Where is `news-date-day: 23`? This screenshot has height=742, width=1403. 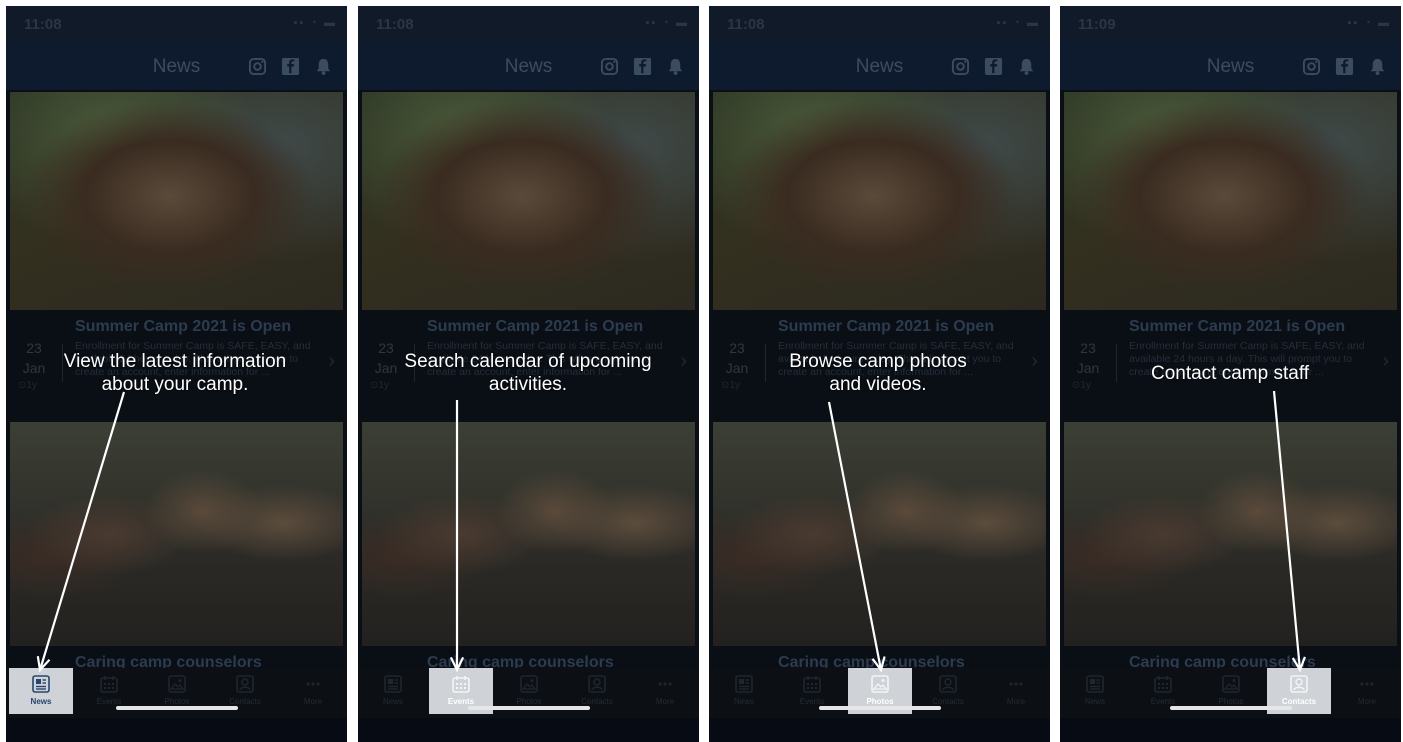 news-date-day: 23 is located at coordinates (737, 348).